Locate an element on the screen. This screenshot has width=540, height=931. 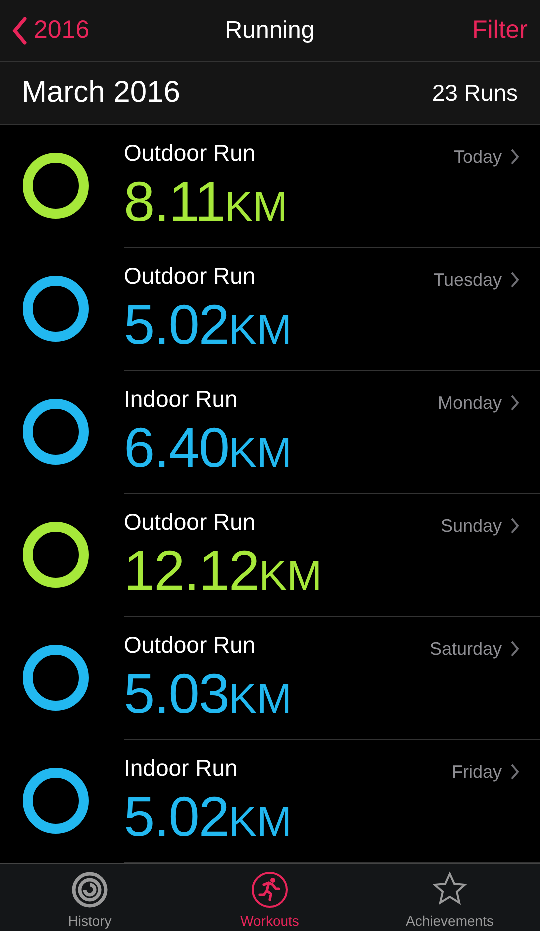
tab-item: Achievements is located at coordinates (450, 897).